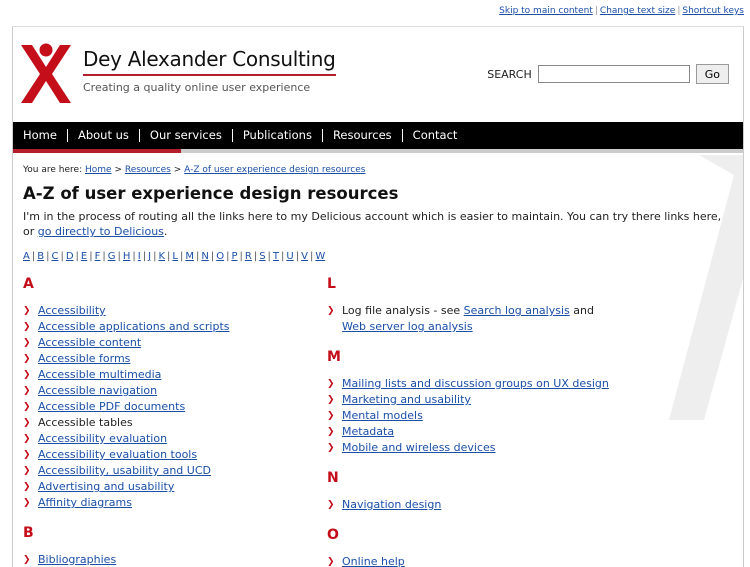 The width and height of the screenshot is (750, 567). I want to click on letter-link-u: U, so click(289, 256).